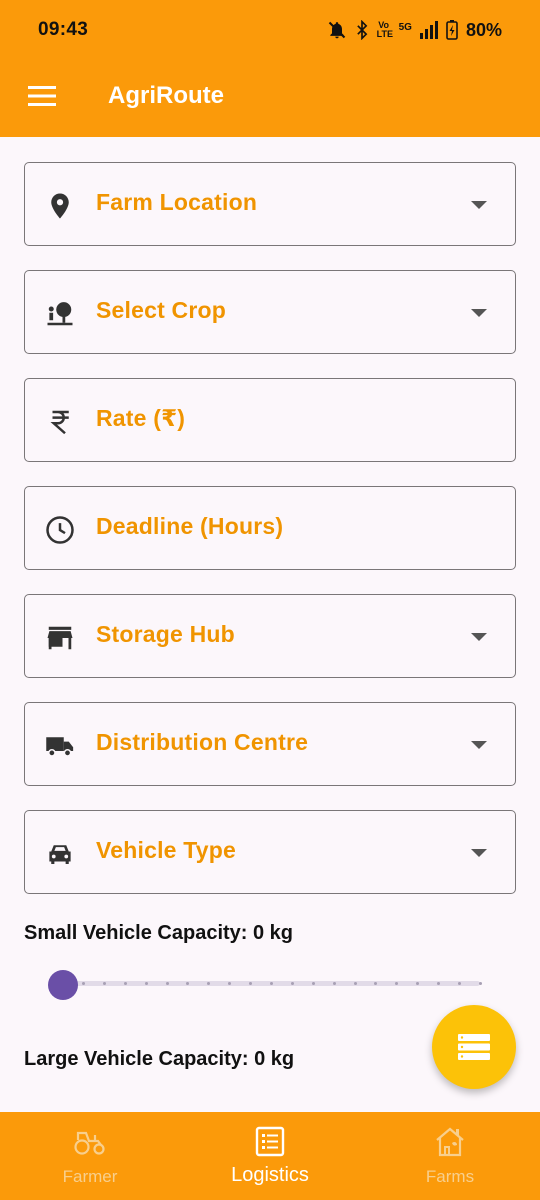 The width and height of the screenshot is (540, 1200). I want to click on slider-thumb, so click(63, 985).